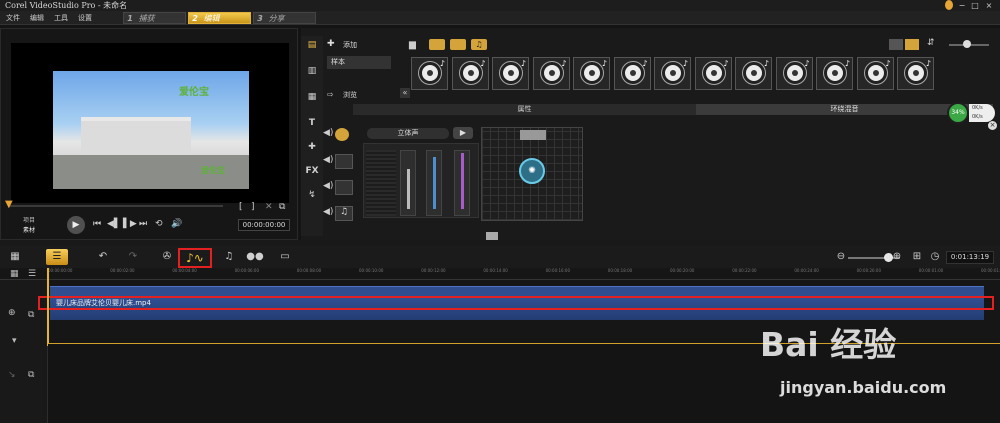 The image size is (1000, 423). I want to click on sort-icon: ⇵, so click(931, 43).